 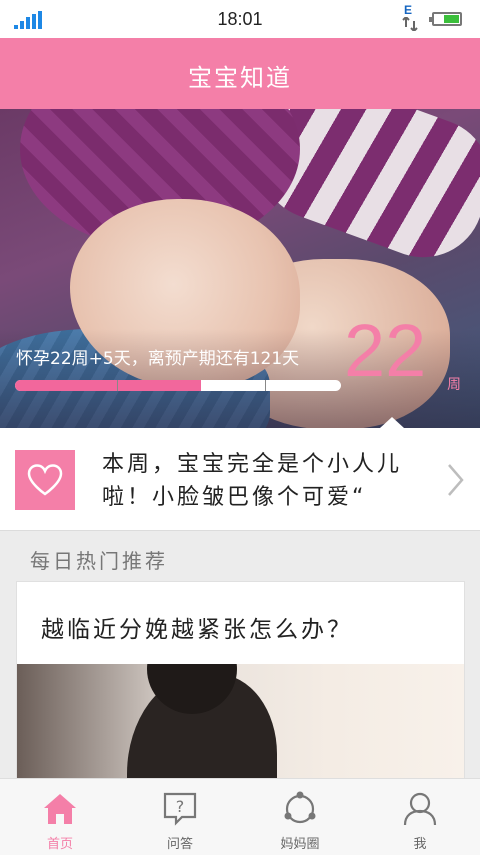 What do you see at coordinates (108, 385) in the screenshot?
I see `progress-bar-fill` at bounding box center [108, 385].